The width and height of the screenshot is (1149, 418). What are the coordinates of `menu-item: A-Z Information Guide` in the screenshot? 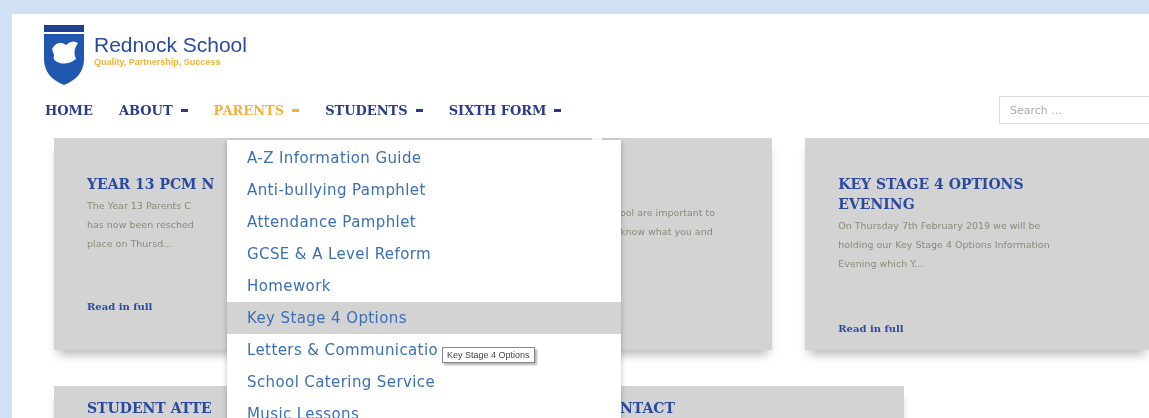 It's located at (334, 158).